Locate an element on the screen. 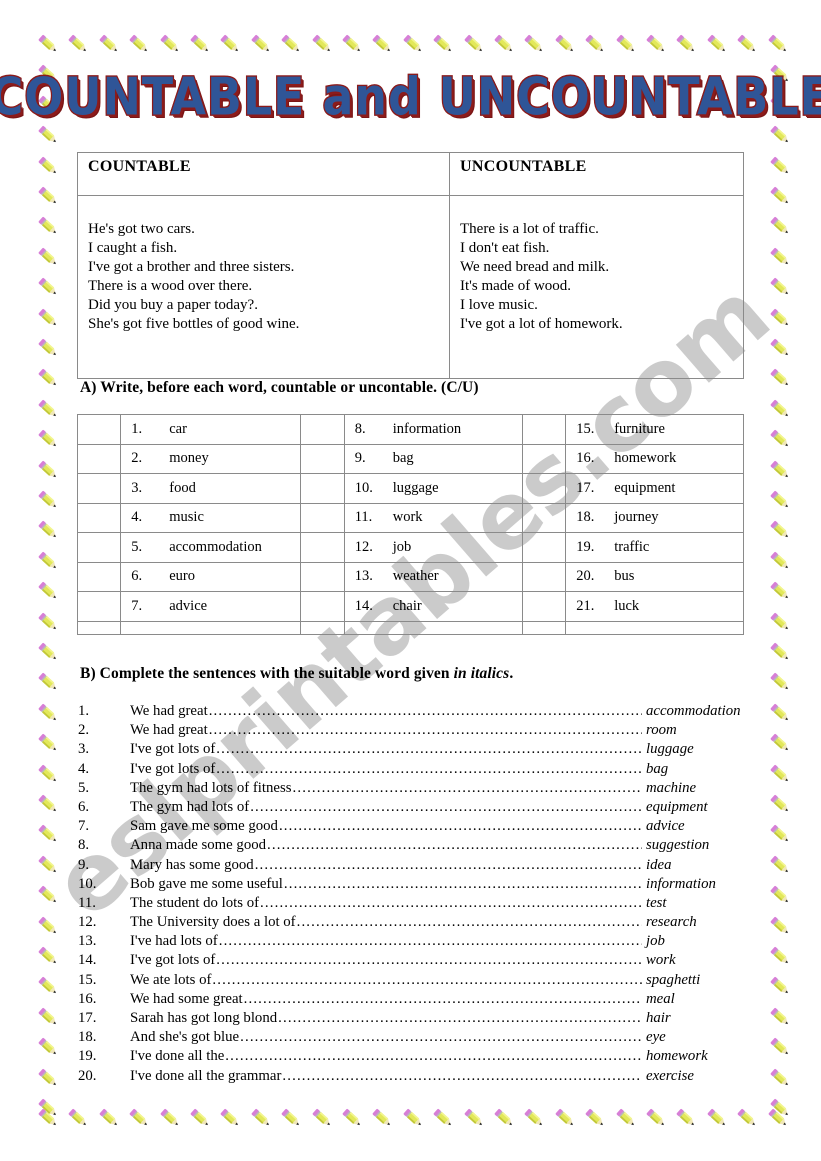 This screenshot has height=1161, width=821. word-number: 7. is located at coordinates (137, 605).